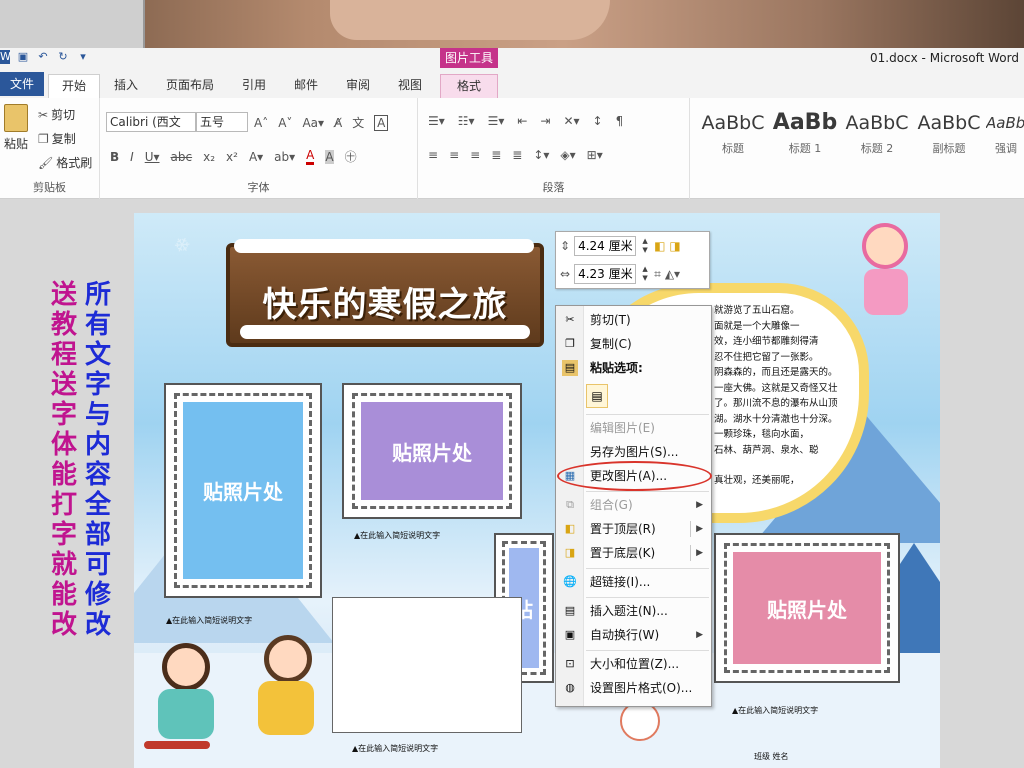  I want to click on menu-item-bring-to-front: ◧ 置于顶层(R) ▶, so click(633, 529).